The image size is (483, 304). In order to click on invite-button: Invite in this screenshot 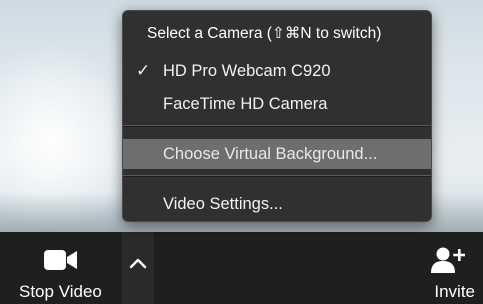, I will do `click(443, 268)`.